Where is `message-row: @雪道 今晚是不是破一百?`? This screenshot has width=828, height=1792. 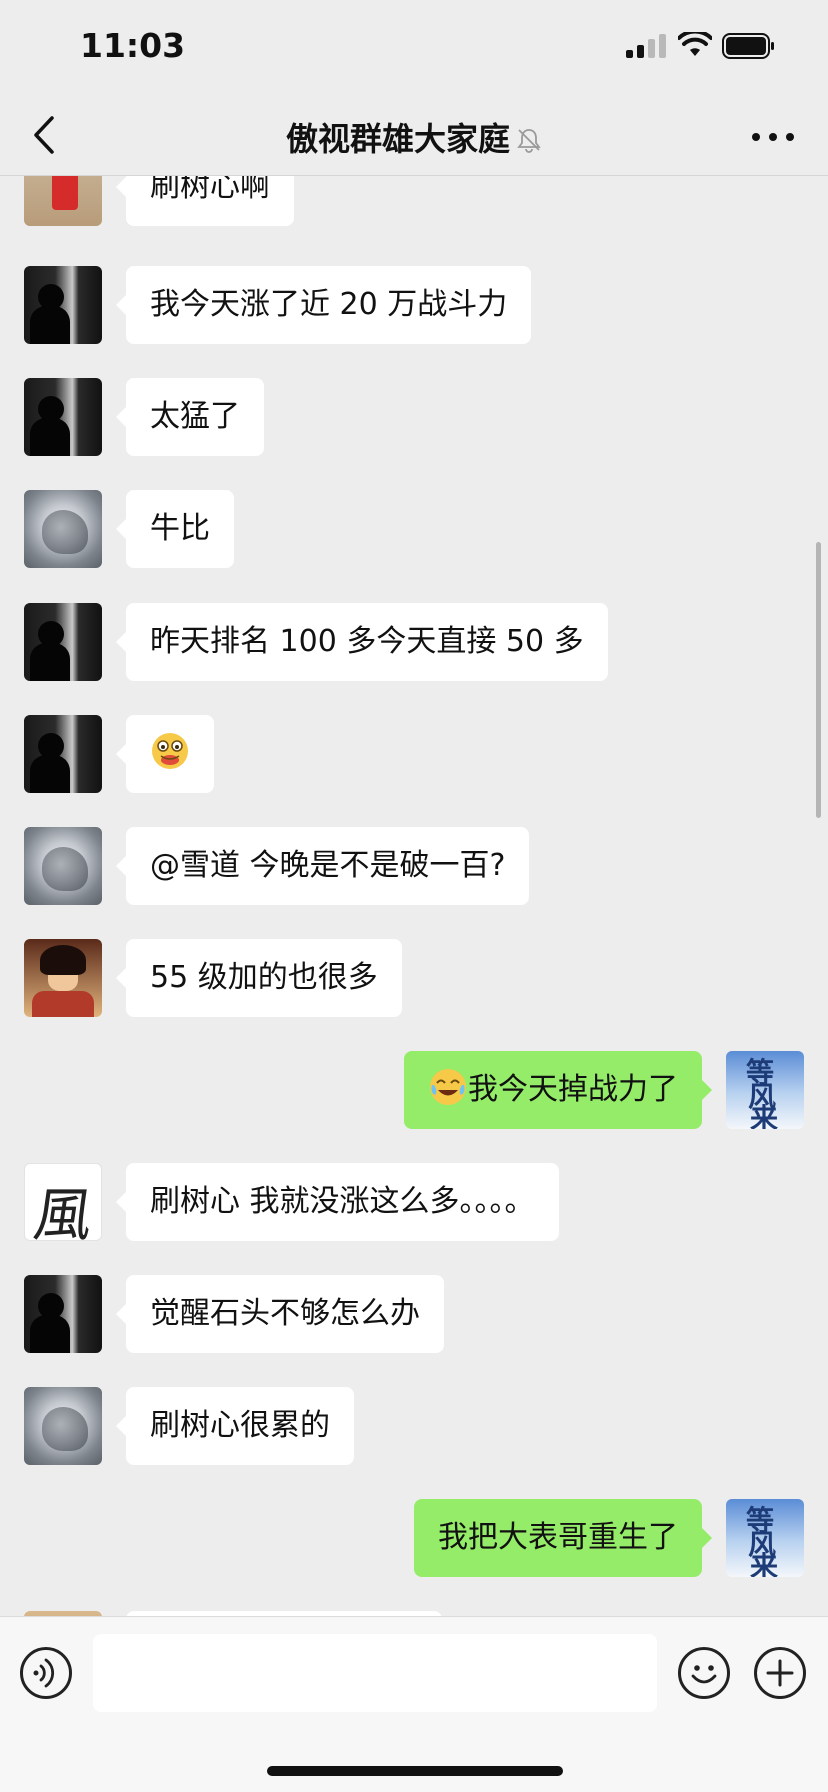
message-row: @雪道 今晚是不是破一百? is located at coordinates (414, 867).